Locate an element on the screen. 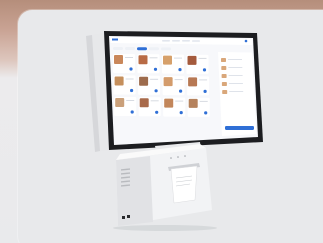 This screenshot has width=323, height=243. receipt-paper is located at coordinates (184, 184).